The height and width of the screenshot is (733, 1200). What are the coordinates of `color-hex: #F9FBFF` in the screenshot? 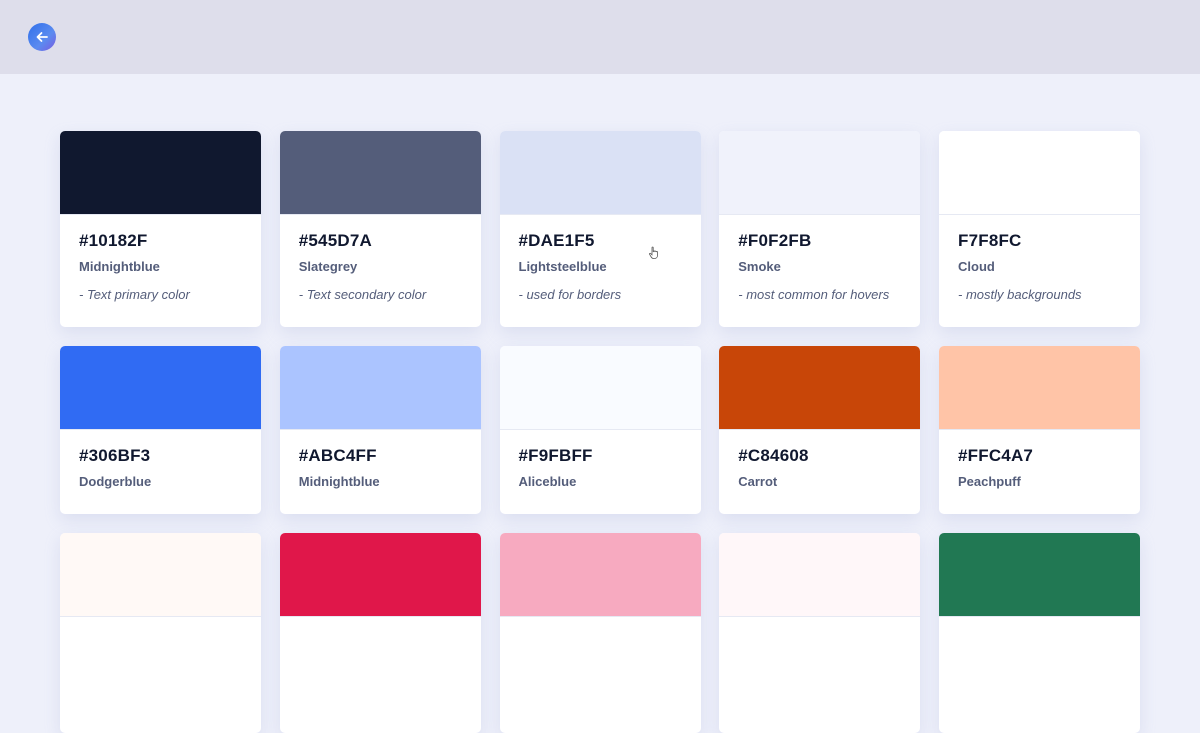 It's located at (555, 455).